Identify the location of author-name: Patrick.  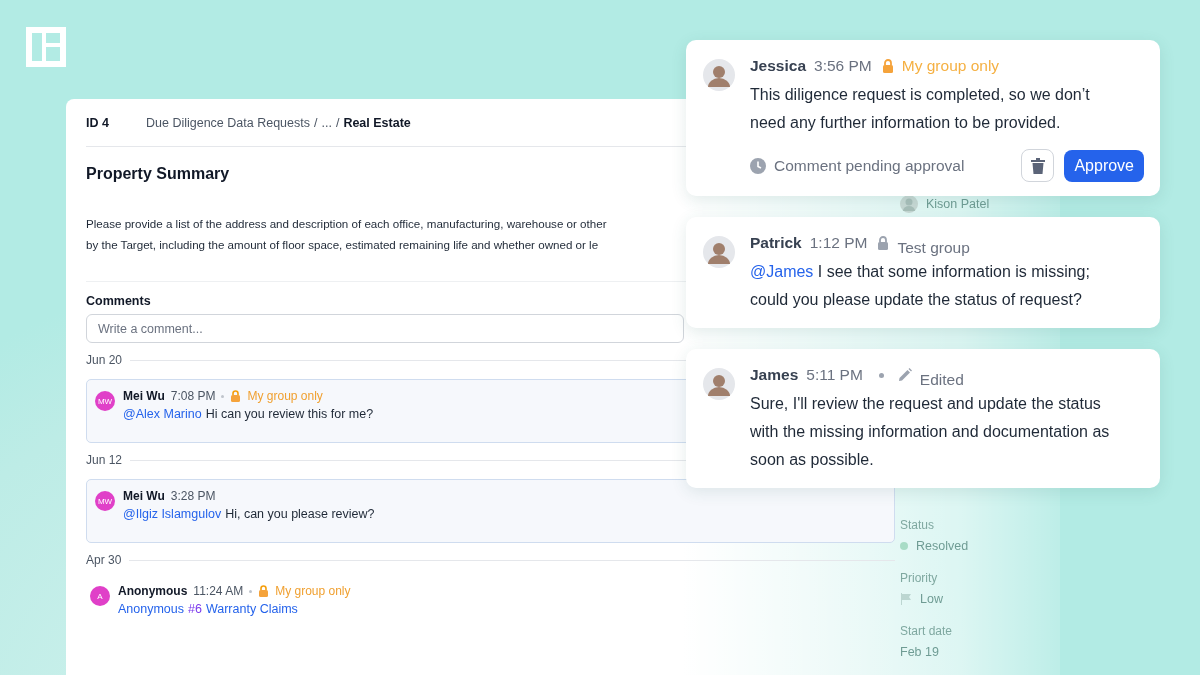
(776, 243).